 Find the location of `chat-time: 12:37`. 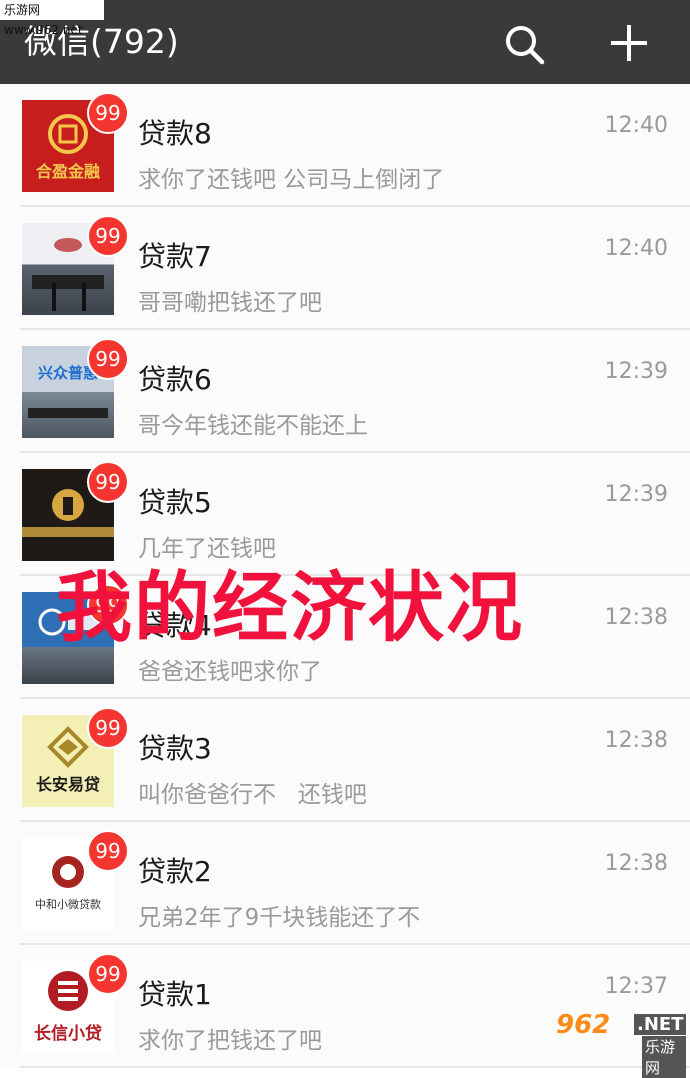

chat-time: 12:37 is located at coordinates (636, 986).